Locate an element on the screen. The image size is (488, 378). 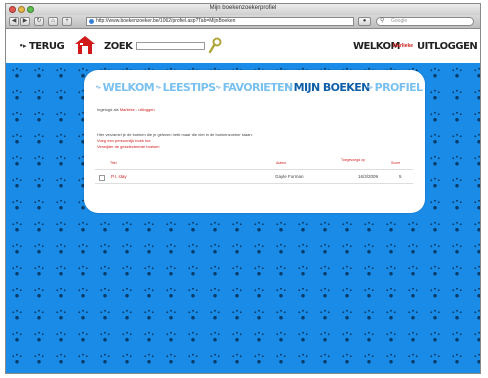
search-placeholder: Google is located at coordinates (399, 21).